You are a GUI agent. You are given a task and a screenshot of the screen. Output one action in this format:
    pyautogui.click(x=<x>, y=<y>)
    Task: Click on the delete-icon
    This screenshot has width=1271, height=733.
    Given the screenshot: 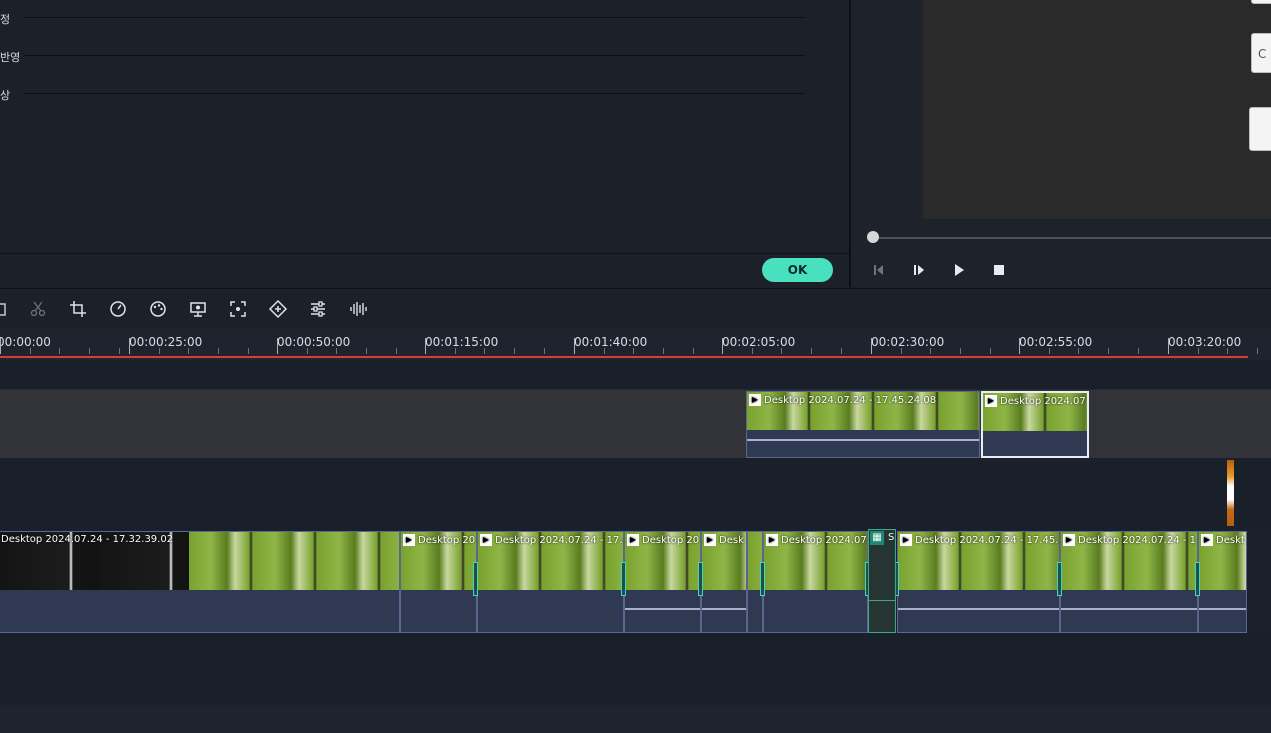 What is the action you would take?
    pyautogui.click(x=5, y=309)
    